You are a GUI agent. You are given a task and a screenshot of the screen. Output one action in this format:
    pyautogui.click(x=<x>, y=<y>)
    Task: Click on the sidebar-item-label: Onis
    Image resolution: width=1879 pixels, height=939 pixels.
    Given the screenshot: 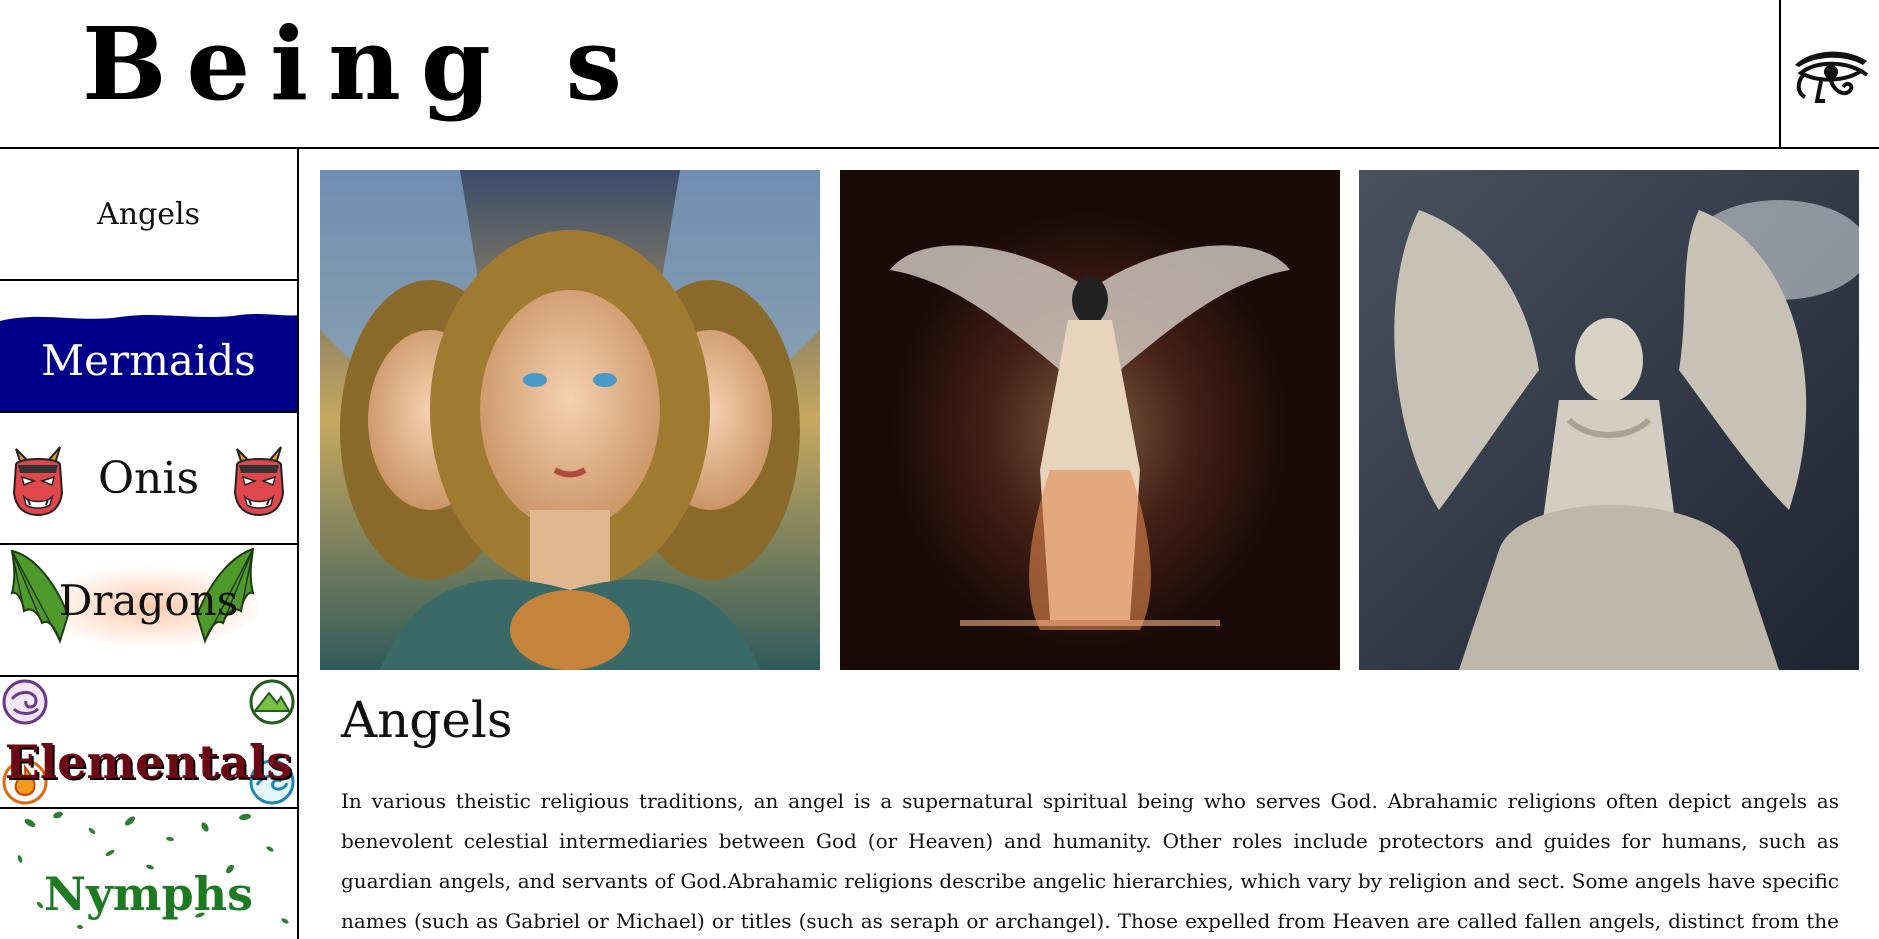 What is the action you would take?
    pyautogui.click(x=148, y=478)
    